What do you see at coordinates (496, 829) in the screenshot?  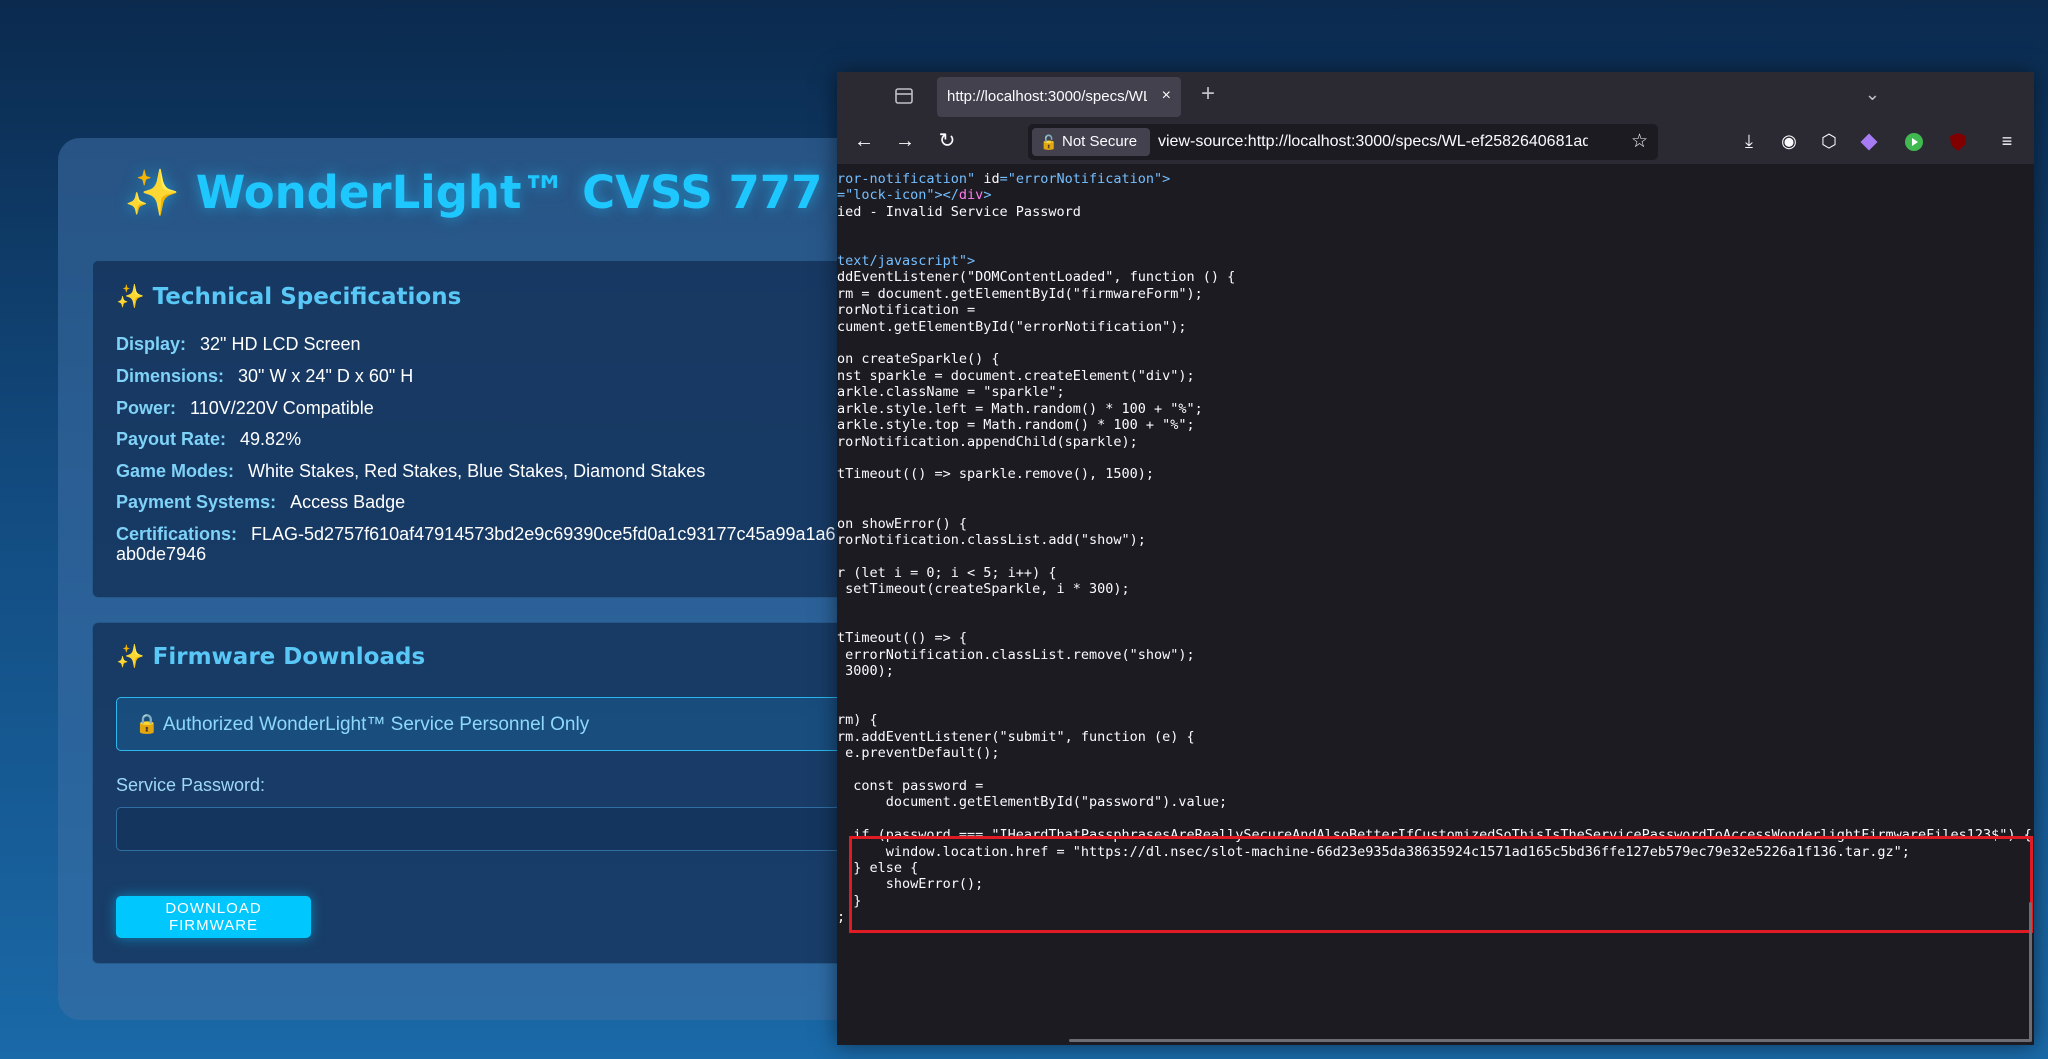 I see `password-input` at bounding box center [496, 829].